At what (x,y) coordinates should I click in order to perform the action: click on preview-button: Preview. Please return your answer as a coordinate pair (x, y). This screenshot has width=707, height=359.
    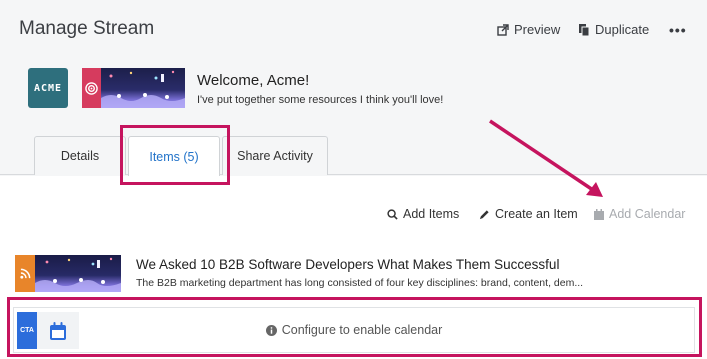
    Looking at the image, I should click on (528, 29).